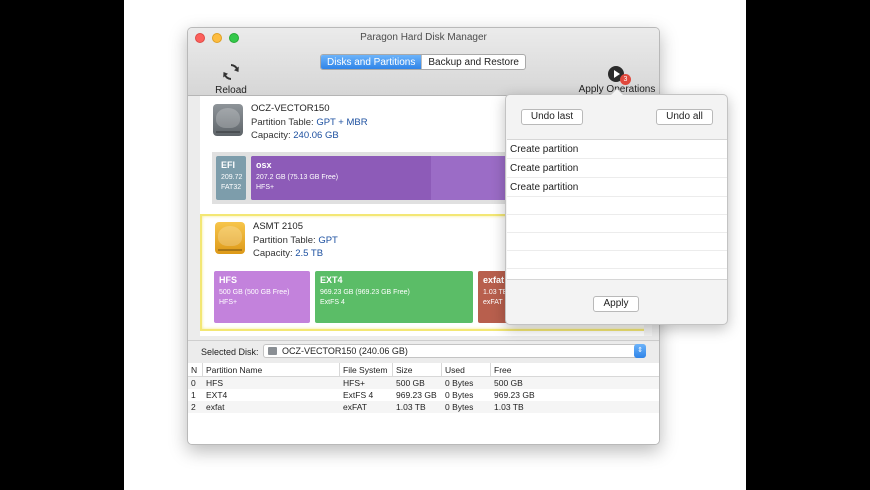  I want to click on undo-last-button: Undo last, so click(552, 117).